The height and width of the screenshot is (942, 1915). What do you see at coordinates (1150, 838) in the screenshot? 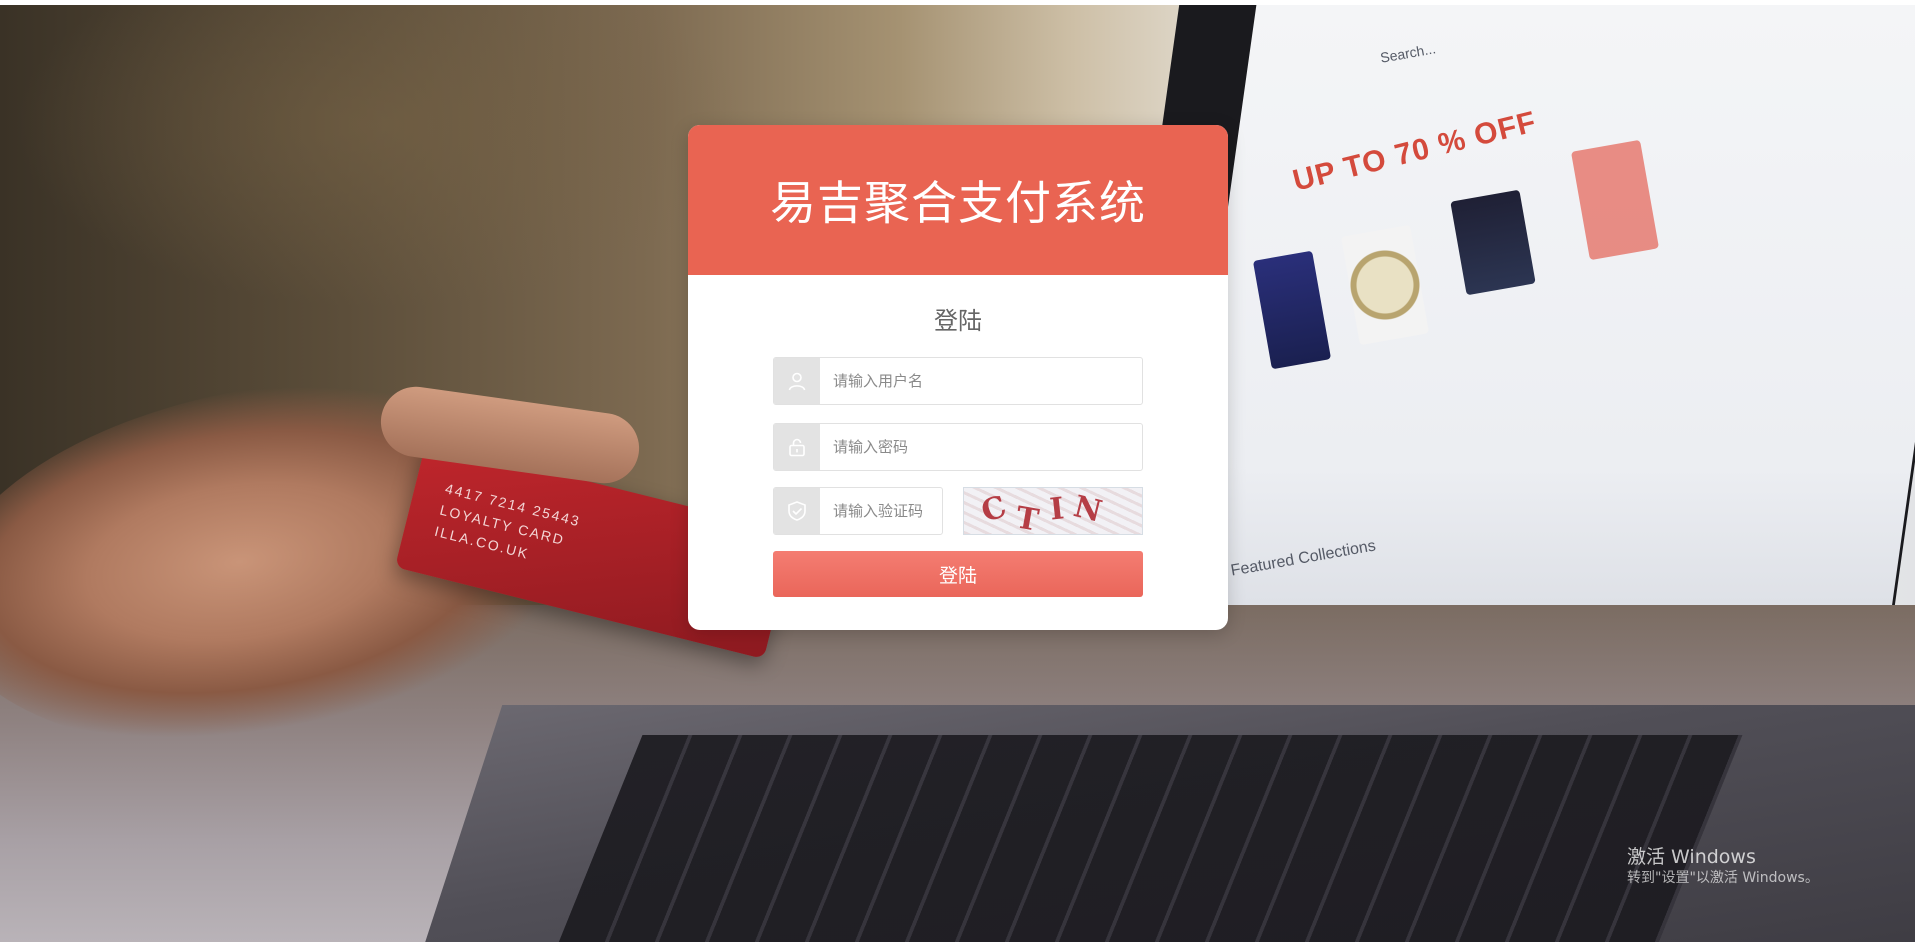
I see `laptop-keyboard` at bounding box center [1150, 838].